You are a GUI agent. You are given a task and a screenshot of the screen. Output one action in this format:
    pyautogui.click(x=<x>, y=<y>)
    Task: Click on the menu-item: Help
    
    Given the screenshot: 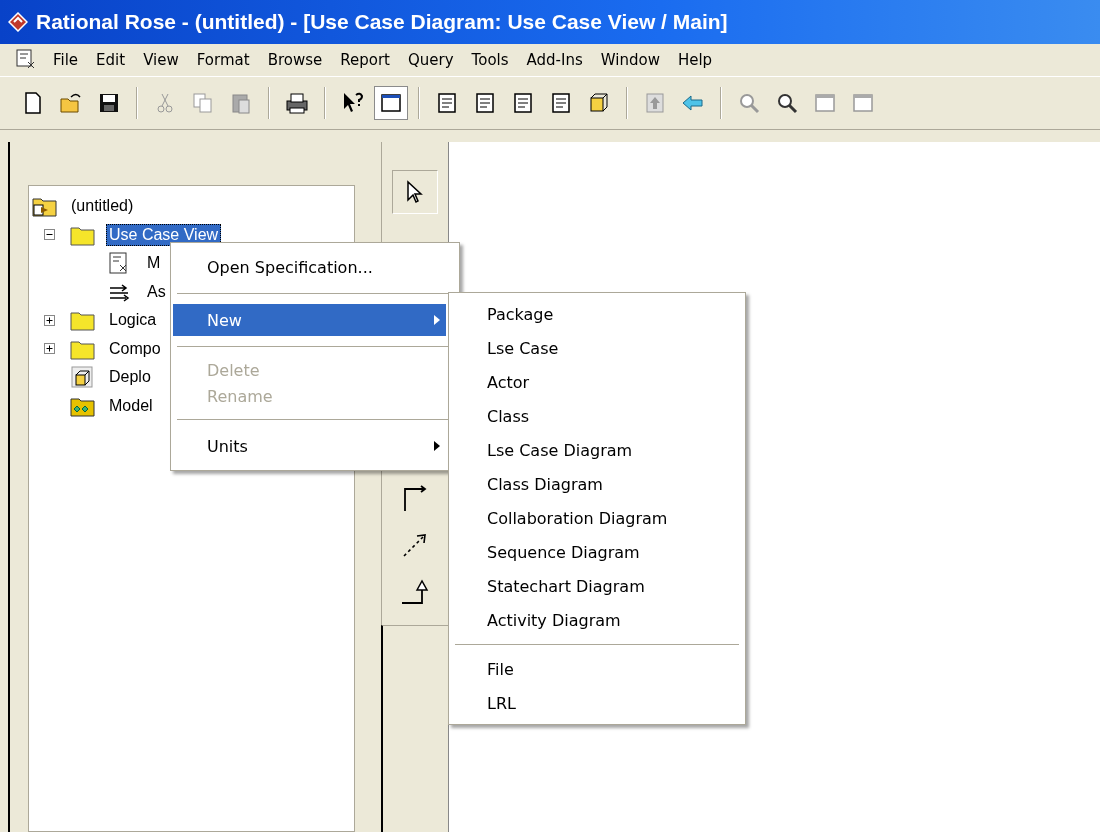 What is the action you would take?
    pyautogui.click(x=695, y=60)
    